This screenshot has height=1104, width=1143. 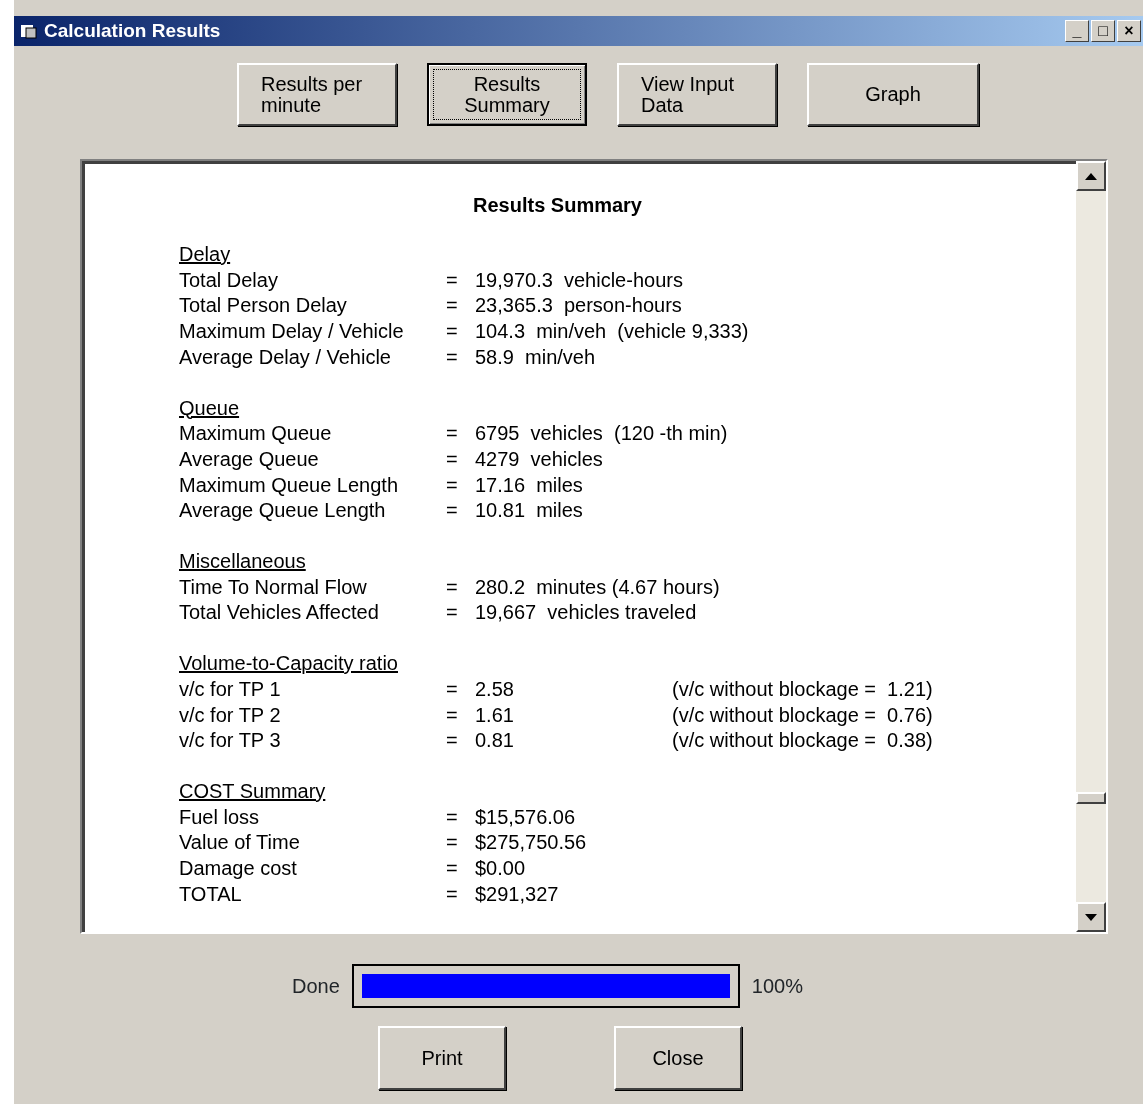 What do you see at coordinates (525, 817) in the screenshot?
I see `row-value: $15,576.06` at bounding box center [525, 817].